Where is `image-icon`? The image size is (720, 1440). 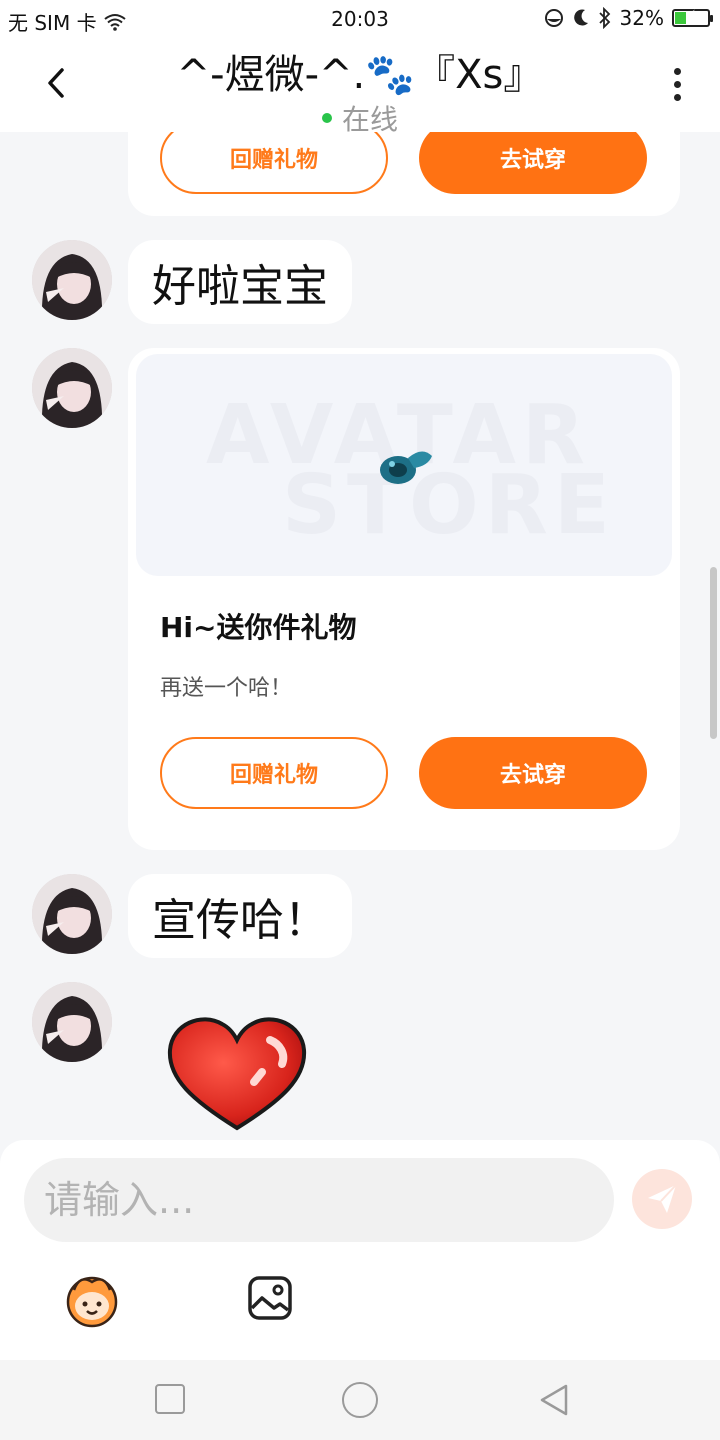 image-icon is located at coordinates (270, 1298).